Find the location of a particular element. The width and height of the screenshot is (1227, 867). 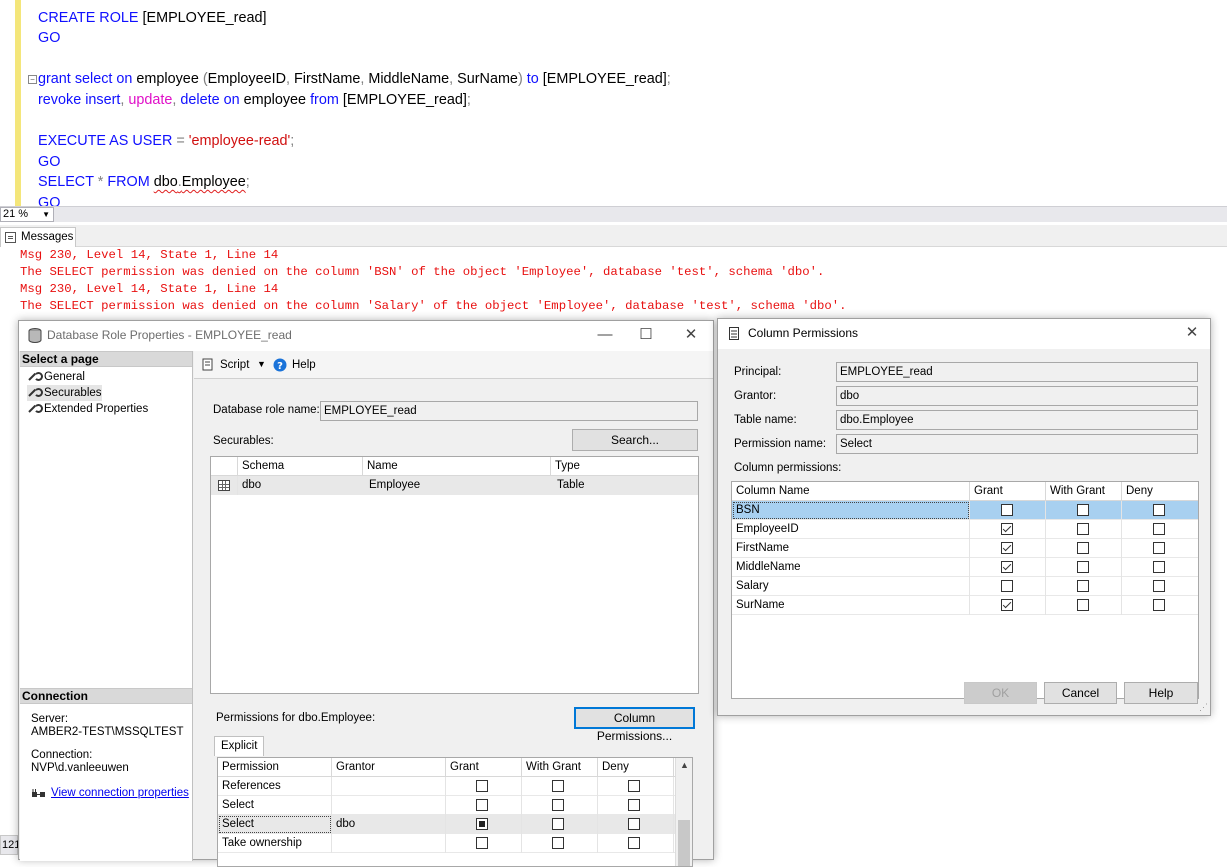

editor-gutter is located at coordinates (7, 103).